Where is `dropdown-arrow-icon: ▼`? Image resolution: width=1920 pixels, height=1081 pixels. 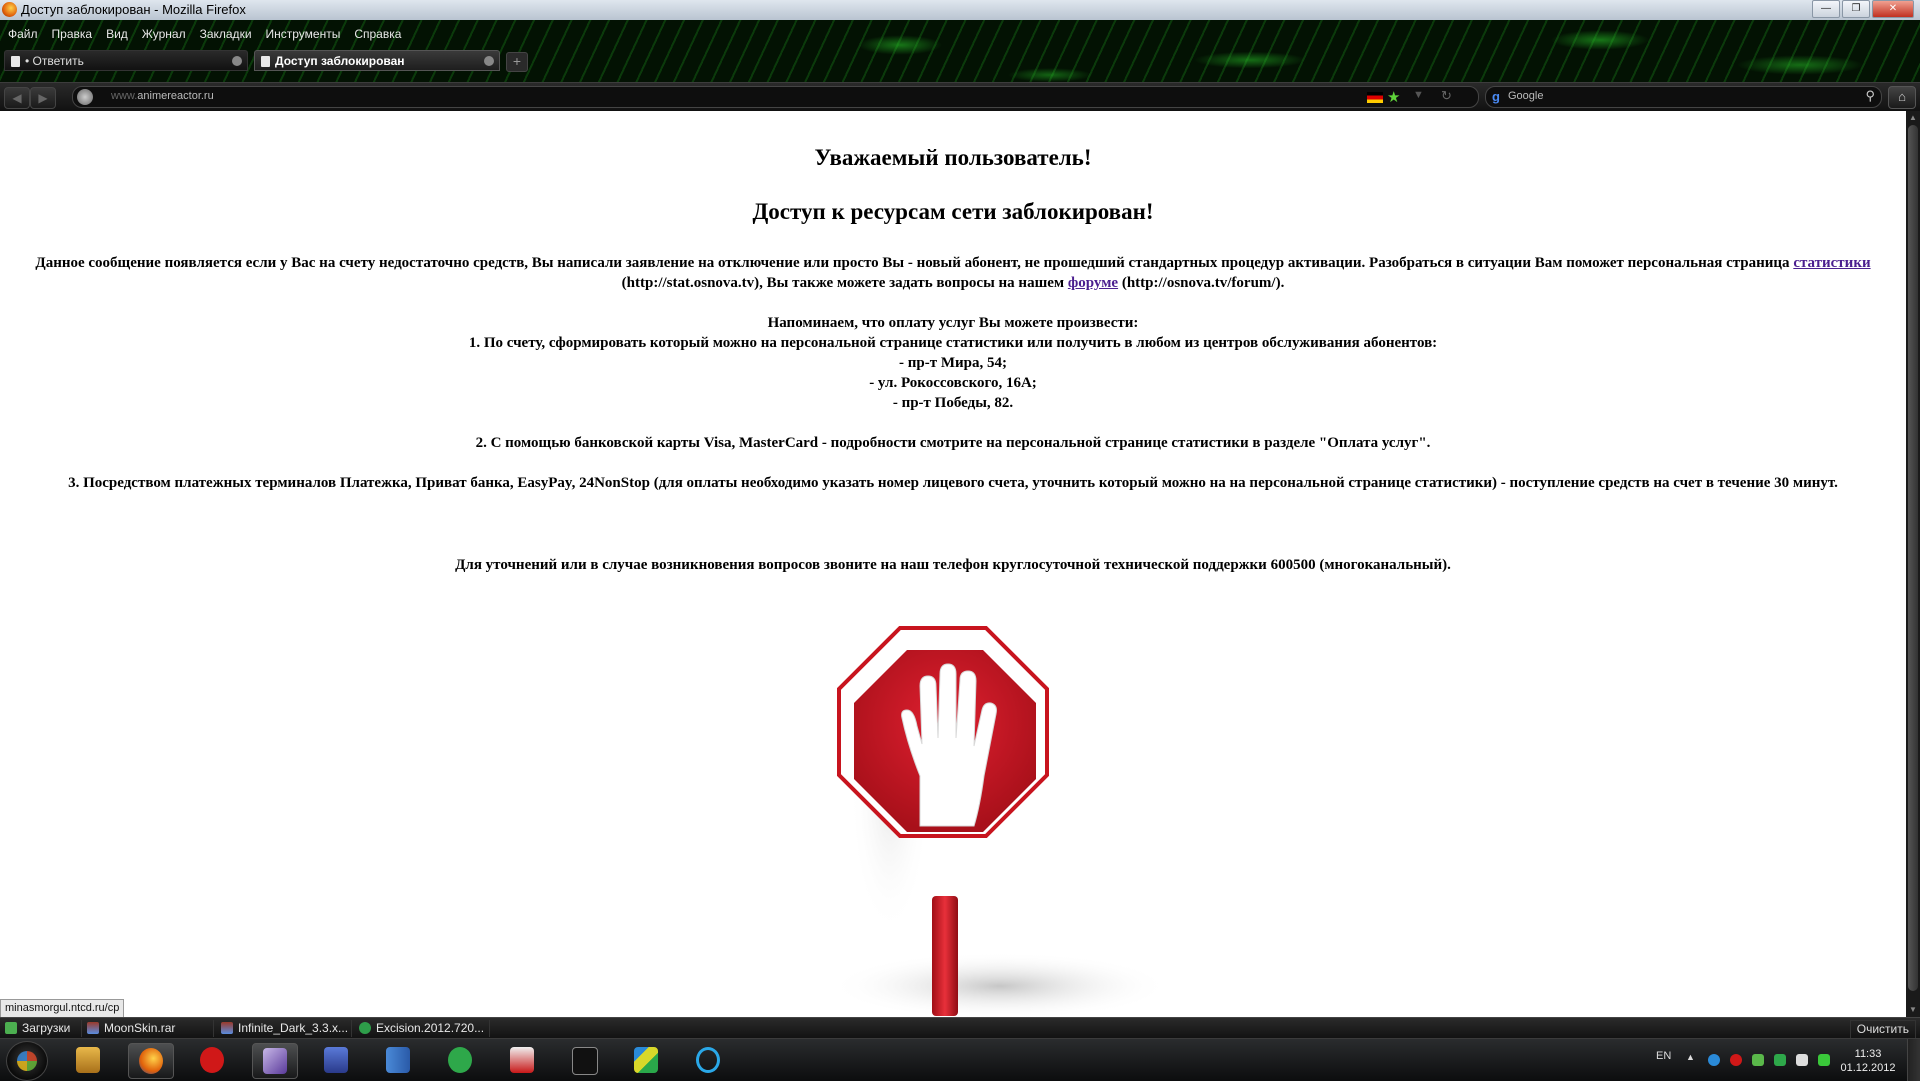 dropdown-arrow-icon: ▼ is located at coordinates (1418, 95).